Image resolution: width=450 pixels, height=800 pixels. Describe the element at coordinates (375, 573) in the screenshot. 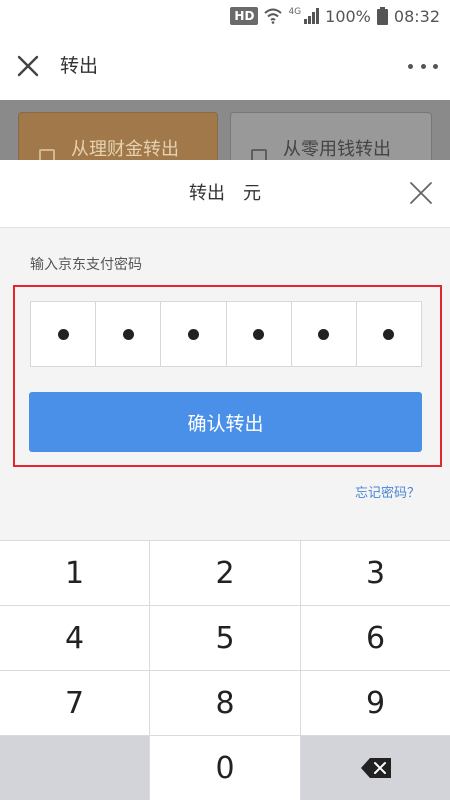

I see `key-3: 3` at that location.